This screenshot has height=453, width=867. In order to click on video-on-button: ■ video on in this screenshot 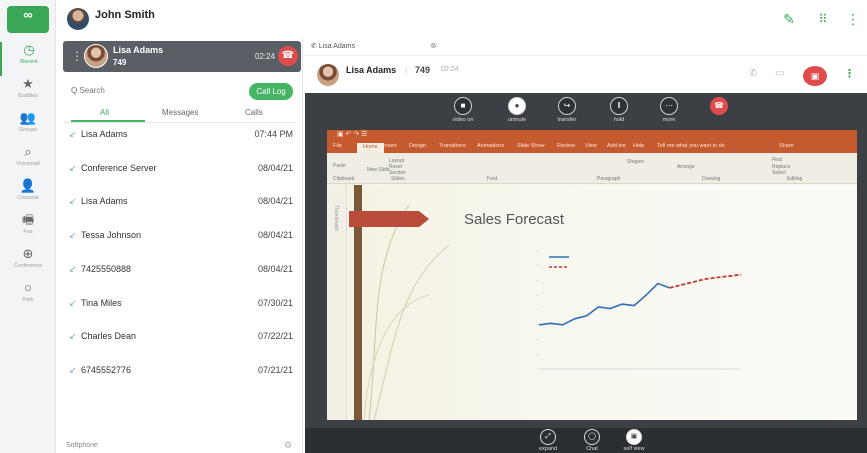, I will do `click(463, 110)`.